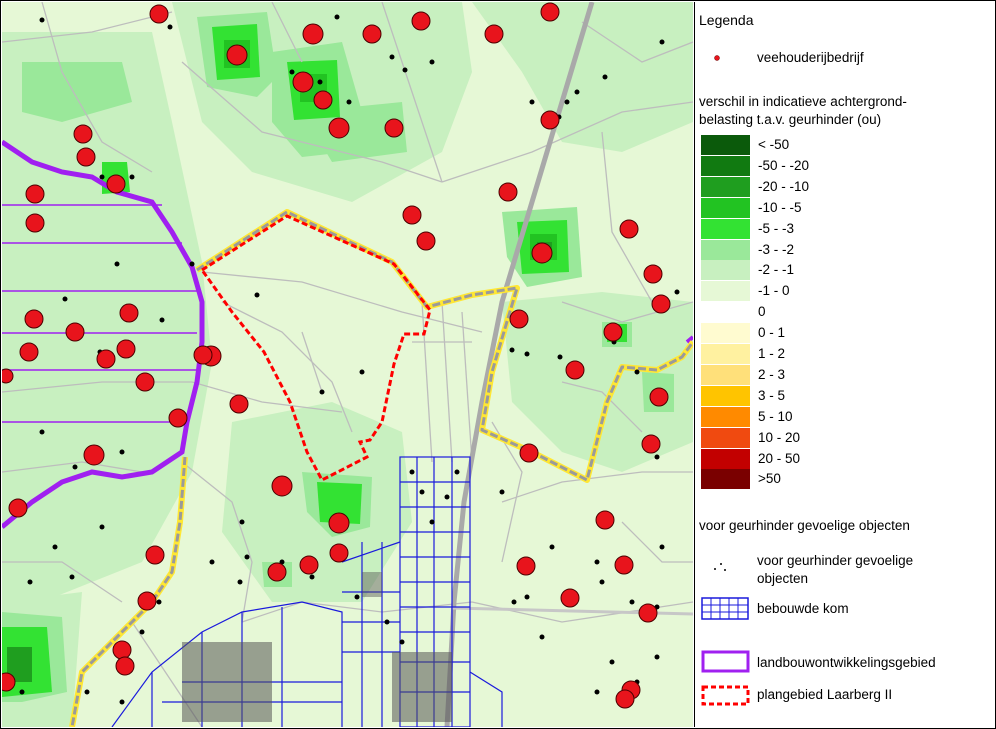  What do you see at coordinates (810, 57) in the screenshot?
I see `farm-label: veehouderijbedrijf` at bounding box center [810, 57].